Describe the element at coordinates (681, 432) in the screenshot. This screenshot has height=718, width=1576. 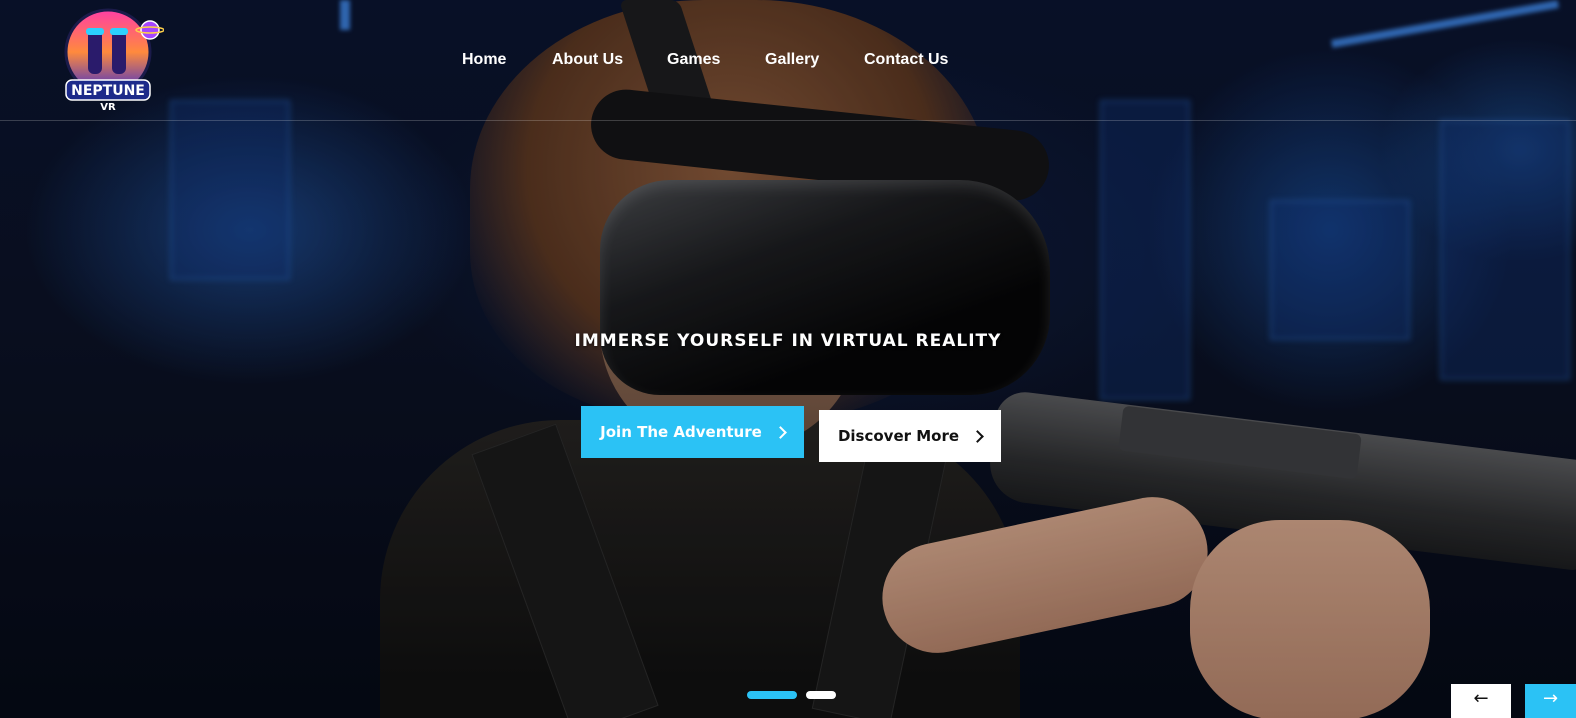
I see `join-adventure-label: Join The Adventure` at that location.